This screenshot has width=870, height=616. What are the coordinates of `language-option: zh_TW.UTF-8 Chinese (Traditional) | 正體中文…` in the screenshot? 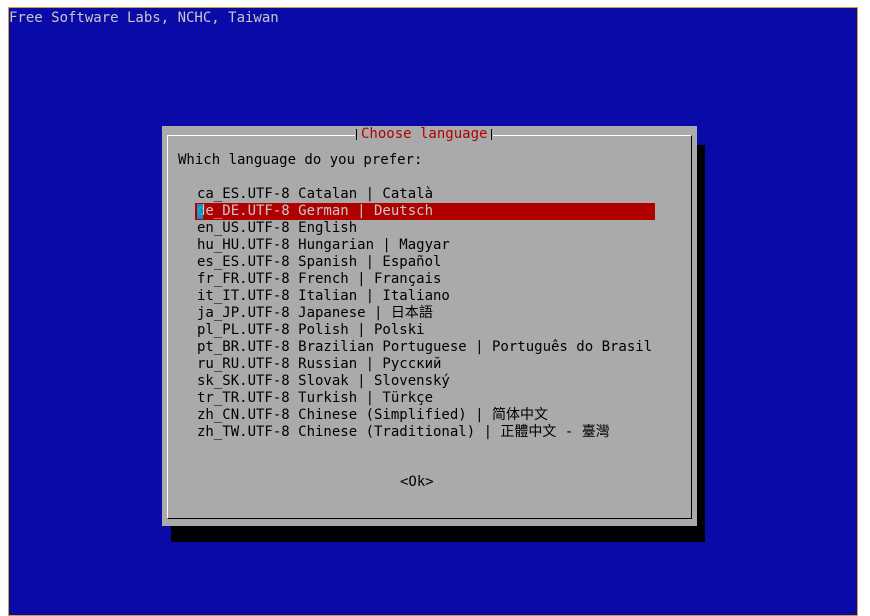 It's located at (425, 432).